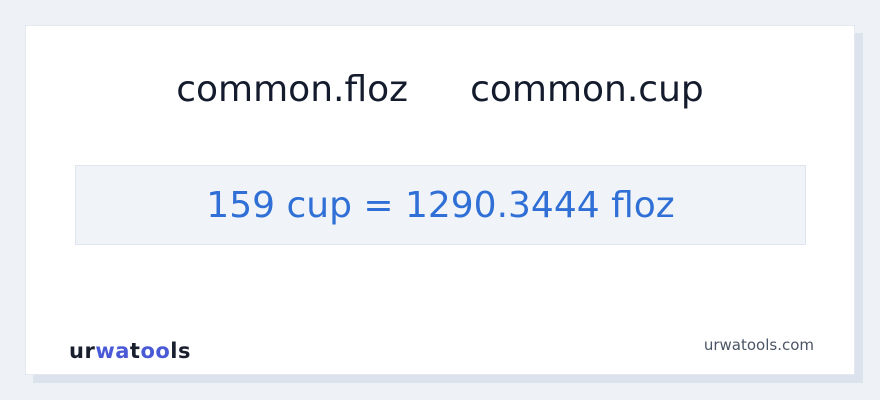 Image resolution: width=880 pixels, height=400 pixels. I want to click on logo-text-accent: oo, so click(155, 351).